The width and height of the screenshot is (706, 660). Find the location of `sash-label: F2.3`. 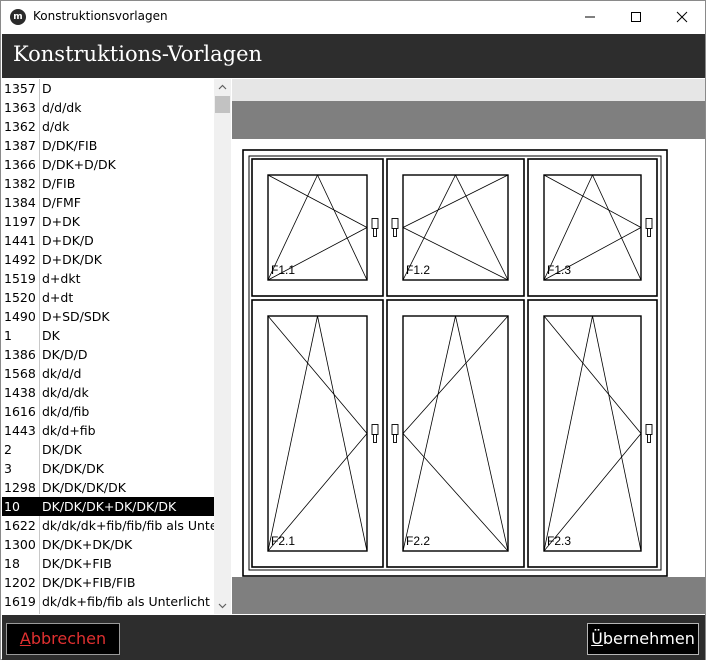

sash-label: F2.3 is located at coordinates (559, 541).